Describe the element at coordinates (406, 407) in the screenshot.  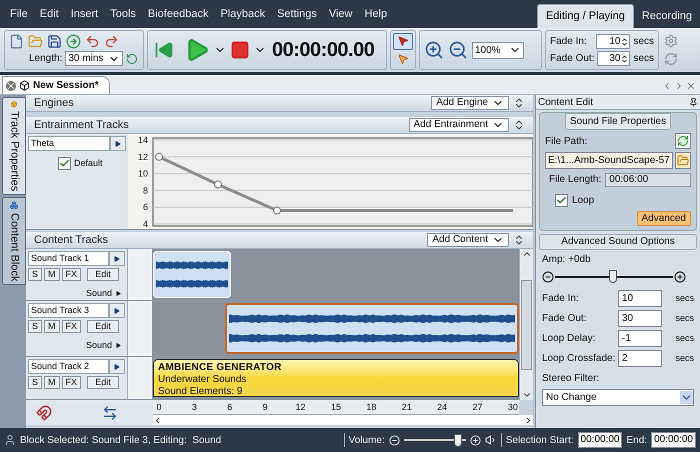
I see `ruler-label: 21` at that location.